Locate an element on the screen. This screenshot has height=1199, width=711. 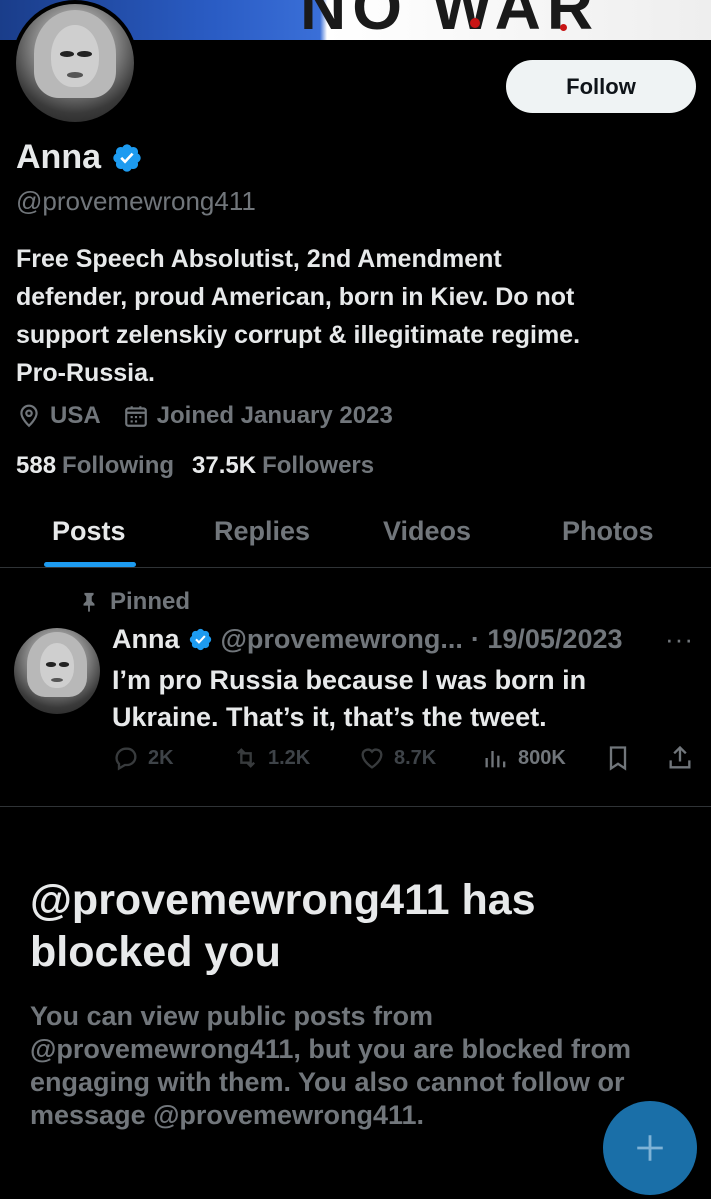
blocked-title: @provemewrong411 has blocked you is located at coordinates (340, 926).